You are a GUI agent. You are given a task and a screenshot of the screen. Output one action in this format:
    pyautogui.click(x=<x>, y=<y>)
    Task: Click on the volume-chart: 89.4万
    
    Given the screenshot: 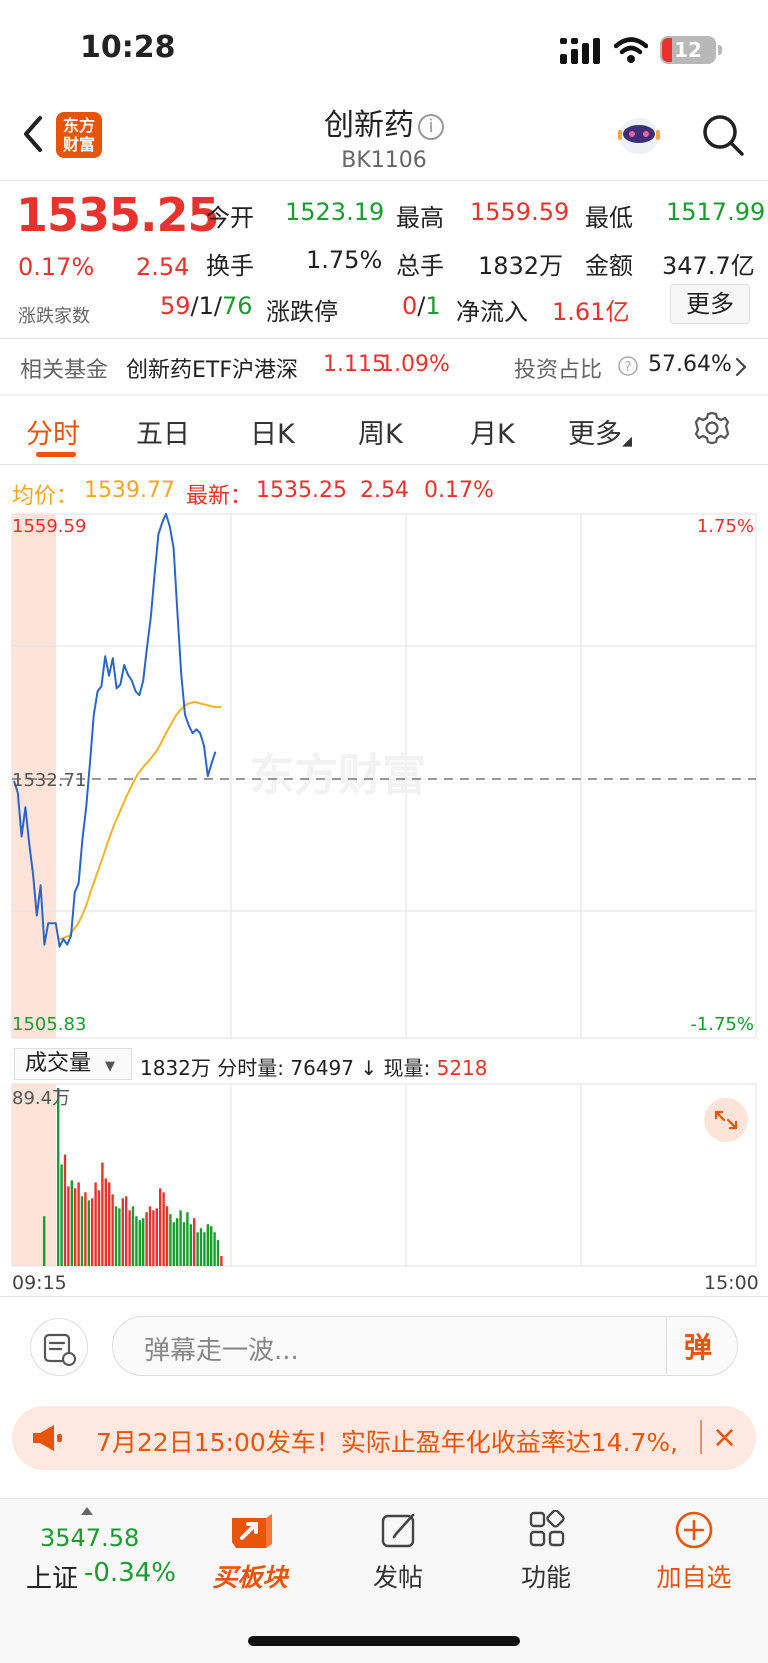 What is the action you would take?
    pyautogui.click(x=384, y=1175)
    